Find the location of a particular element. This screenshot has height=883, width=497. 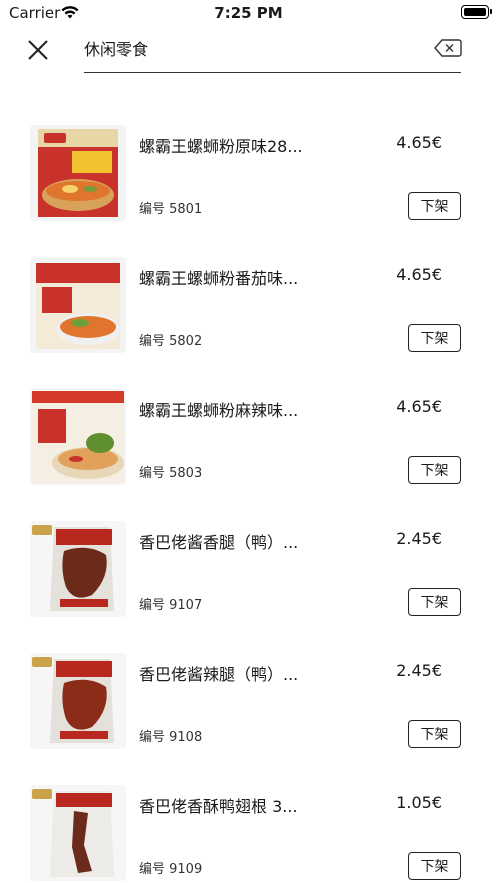

clear-text-icon is located at coordinates (448, 48).